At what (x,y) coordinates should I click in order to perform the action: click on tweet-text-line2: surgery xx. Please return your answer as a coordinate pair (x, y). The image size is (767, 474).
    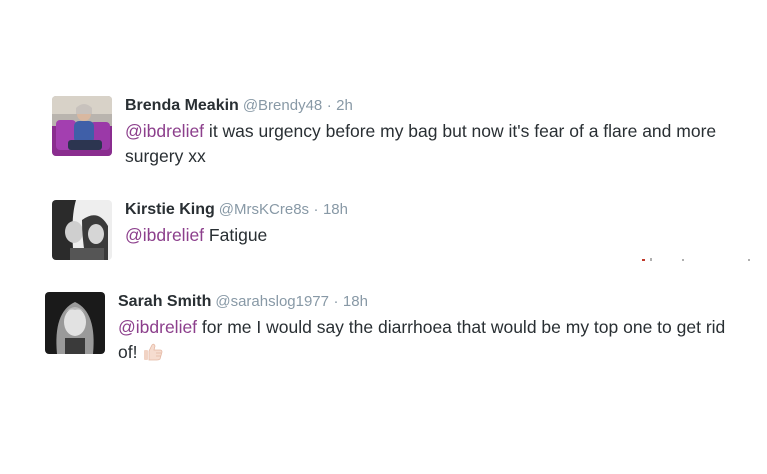
    Looking at the image, I should click on (165, 156).